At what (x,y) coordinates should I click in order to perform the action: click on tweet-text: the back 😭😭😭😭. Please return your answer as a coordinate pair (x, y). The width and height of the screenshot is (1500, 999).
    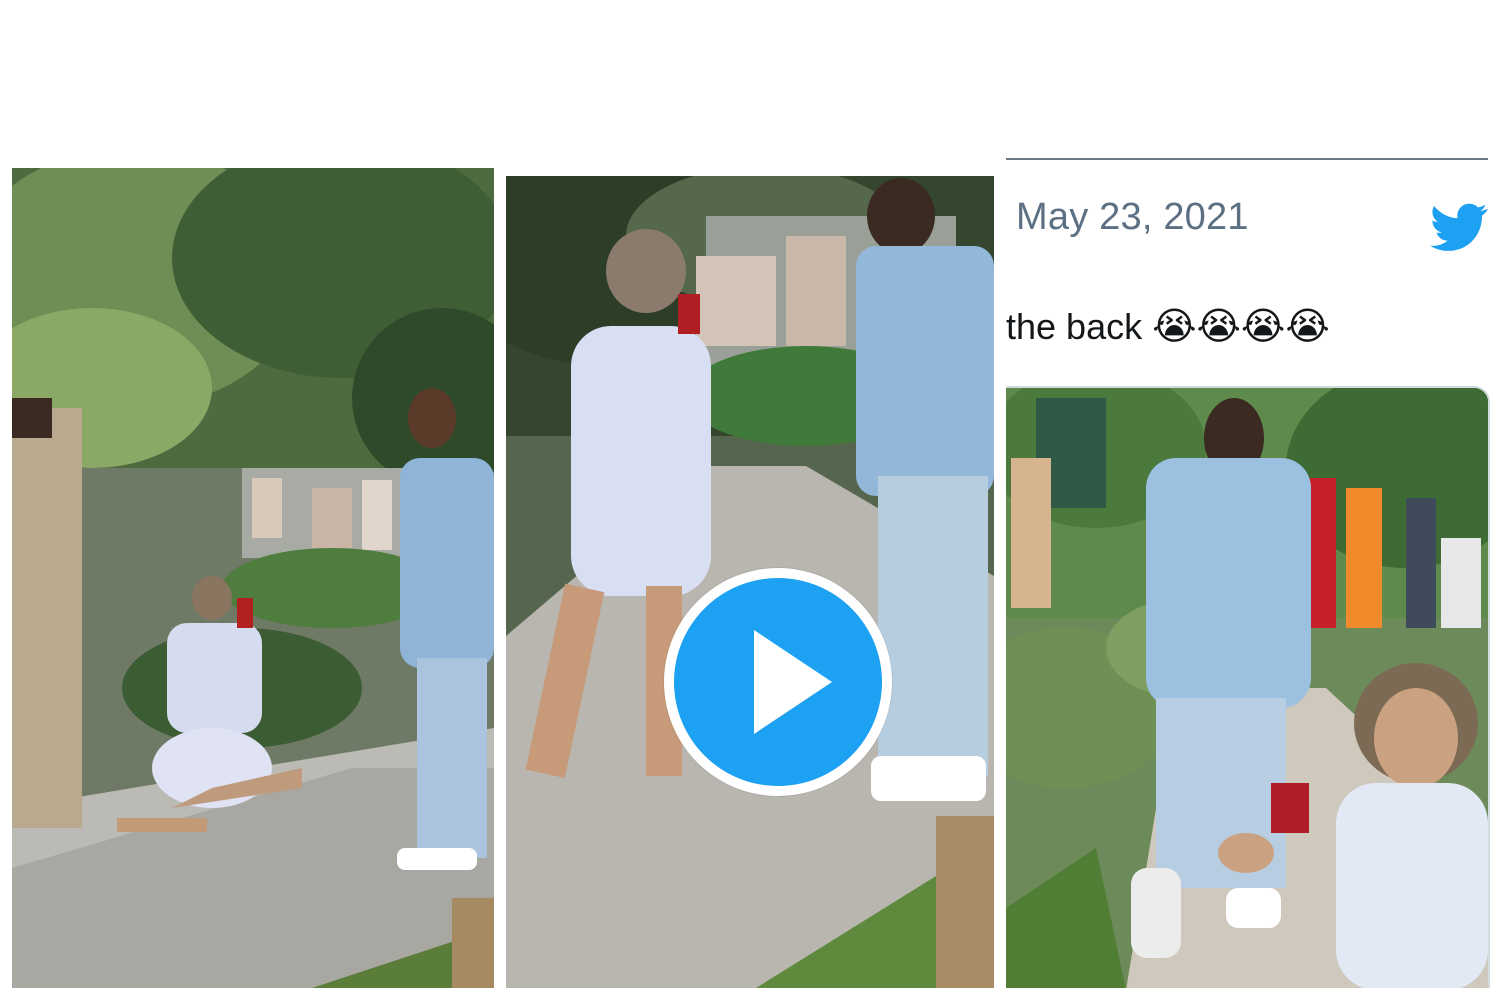
    Looking at the image, I should click on (1168, 326).